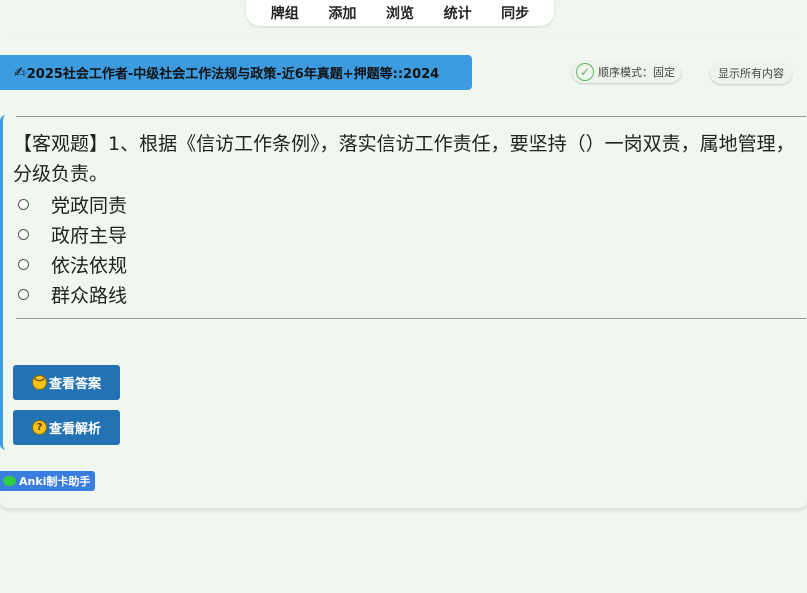  What do you see at coordinates (342, 13) in the screenshot?
I see `nav-add: 添加` at bounding box center [342, 13].